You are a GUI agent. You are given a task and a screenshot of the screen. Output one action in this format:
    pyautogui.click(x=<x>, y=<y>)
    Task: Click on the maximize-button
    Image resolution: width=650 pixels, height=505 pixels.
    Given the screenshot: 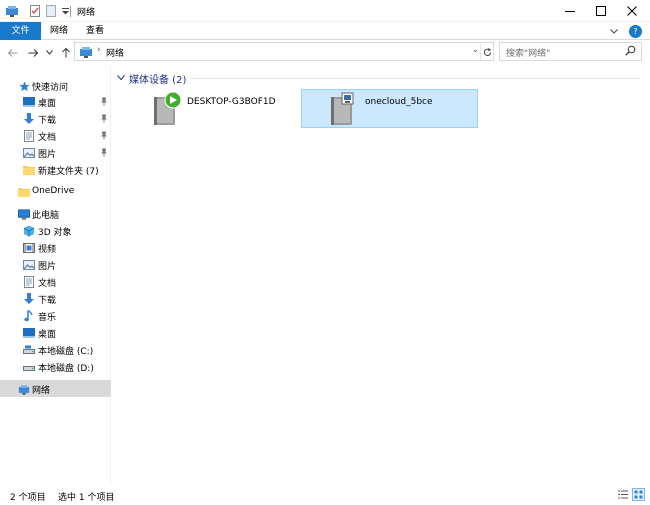 What is the action you would take?
    pyautogui.click(x=601, y=11)
    